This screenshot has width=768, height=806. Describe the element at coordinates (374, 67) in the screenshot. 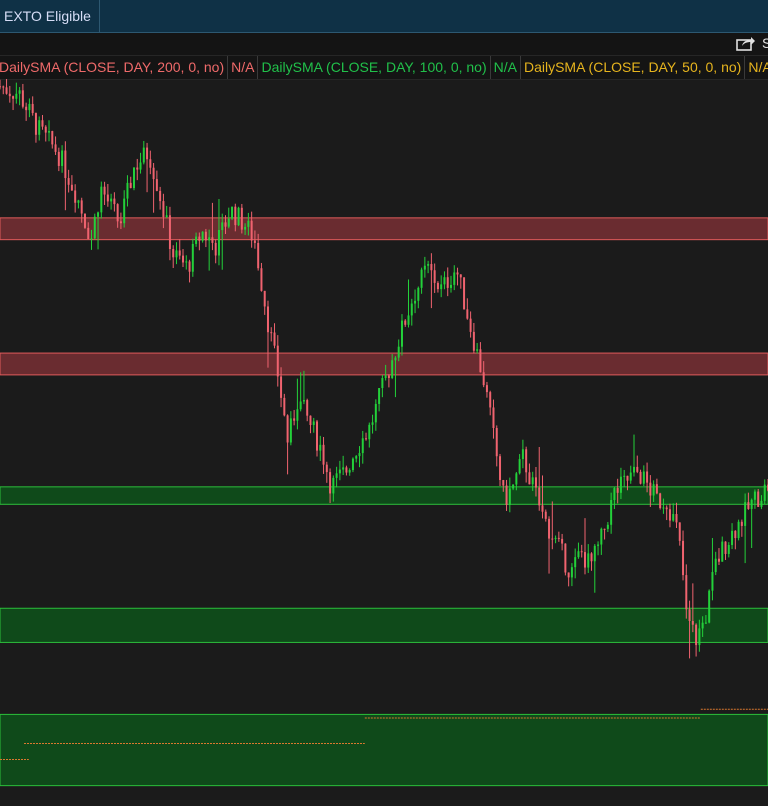

I see `study-label: DailySMA (CLOSE, DAY, 100, 0, no)` at that location.